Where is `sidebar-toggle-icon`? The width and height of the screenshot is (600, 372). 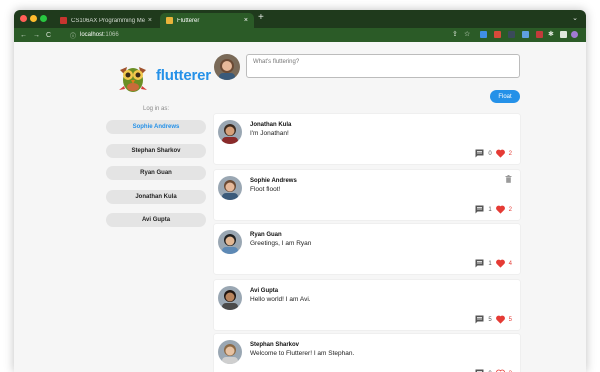 sidebar-toggle-icon is located at coordinates (563, 34).